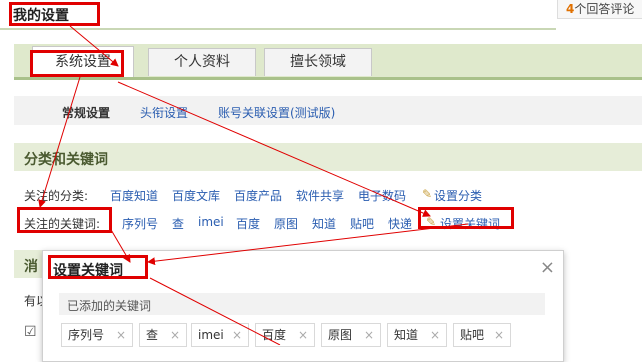  I want to click on arrow-dialog-down, so click(215, 311).